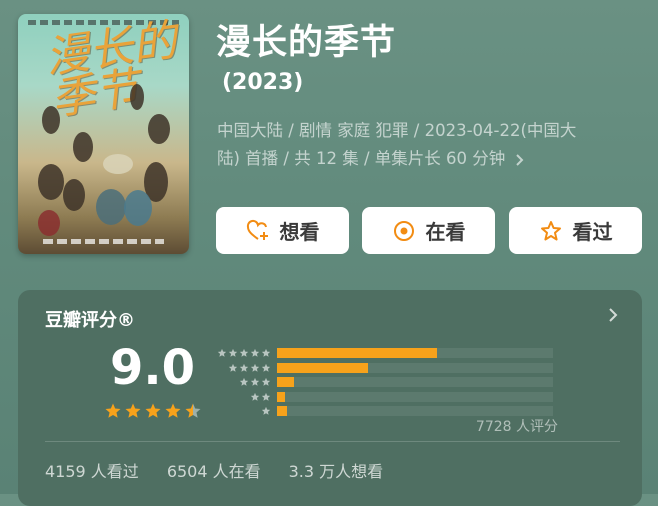 The width and height of the screenshot is (658, 506). What do you see at coordinates (306, 43) in the screenshot?
I see `page-title: 漫长的季节` at bounding box center [306, 43].